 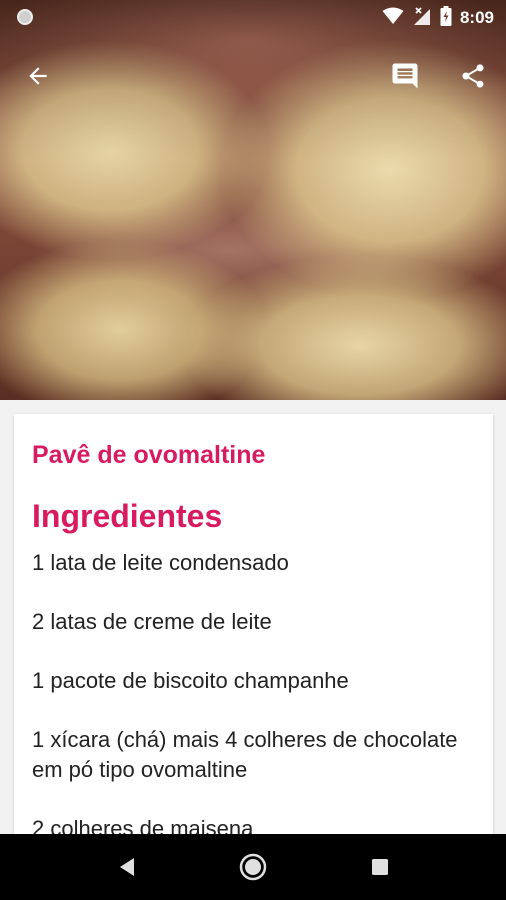 I want to click on ingredient-item: 1 lata de leite condensado, so click(x=160, y=562).